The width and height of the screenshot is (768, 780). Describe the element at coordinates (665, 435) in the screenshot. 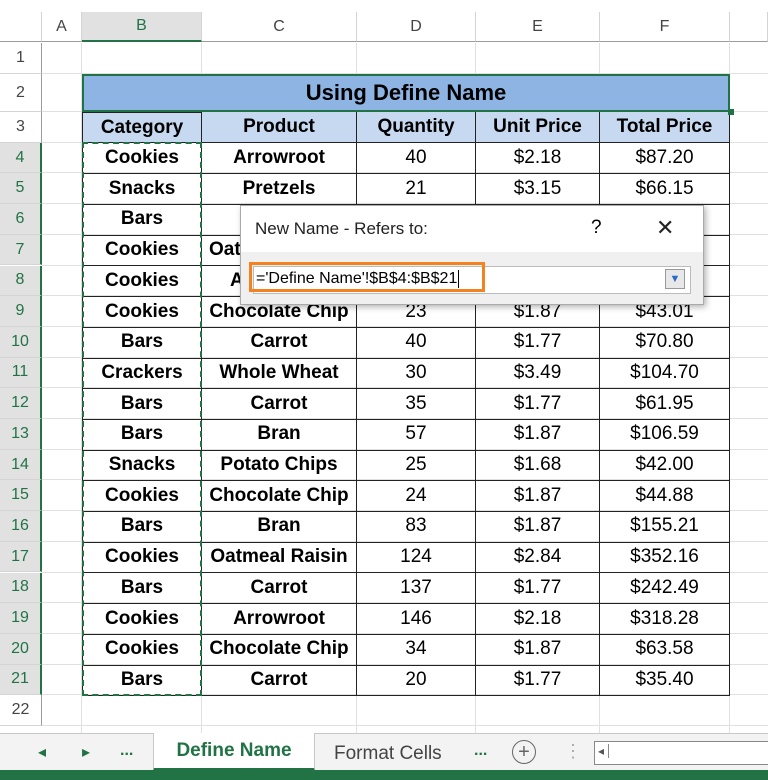

I see `data-cell: $106.59` at that location.